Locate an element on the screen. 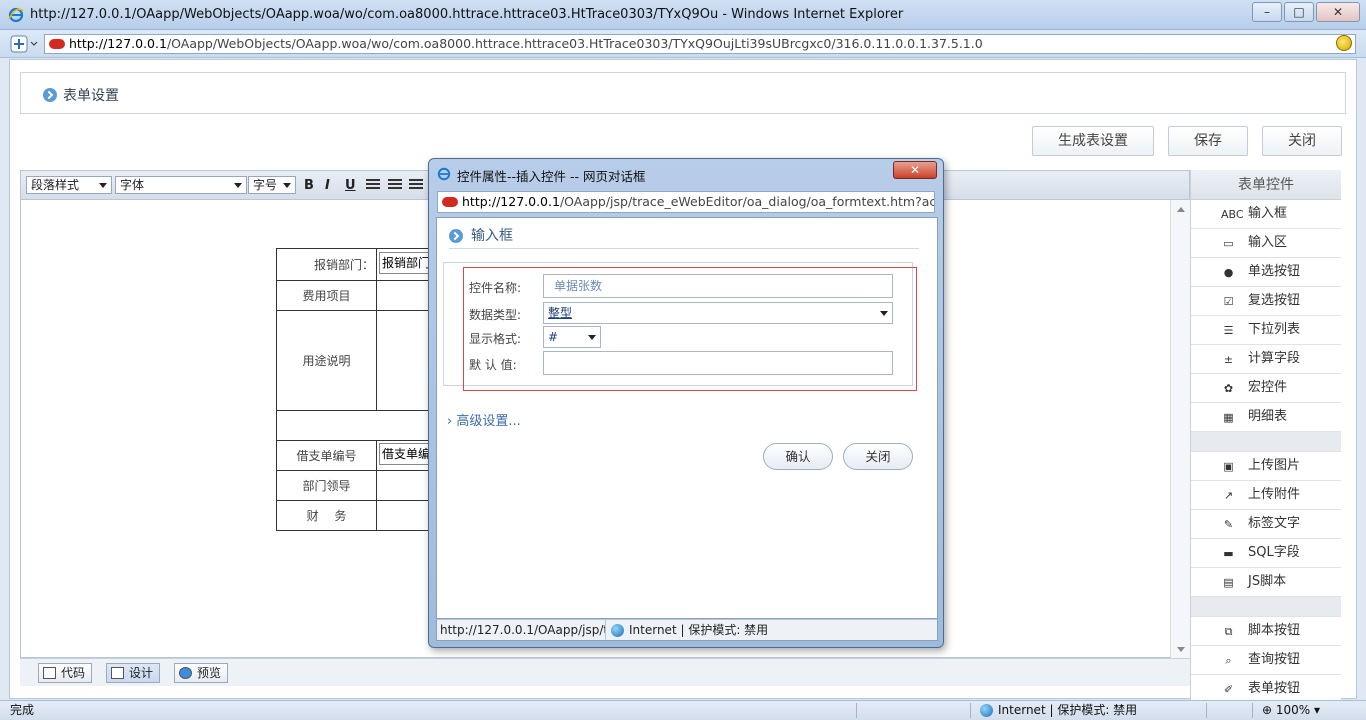 The height and width of the screenshot is (720, 1366). palette-item-icon: ✐ is located at coordinates (1228, 689).